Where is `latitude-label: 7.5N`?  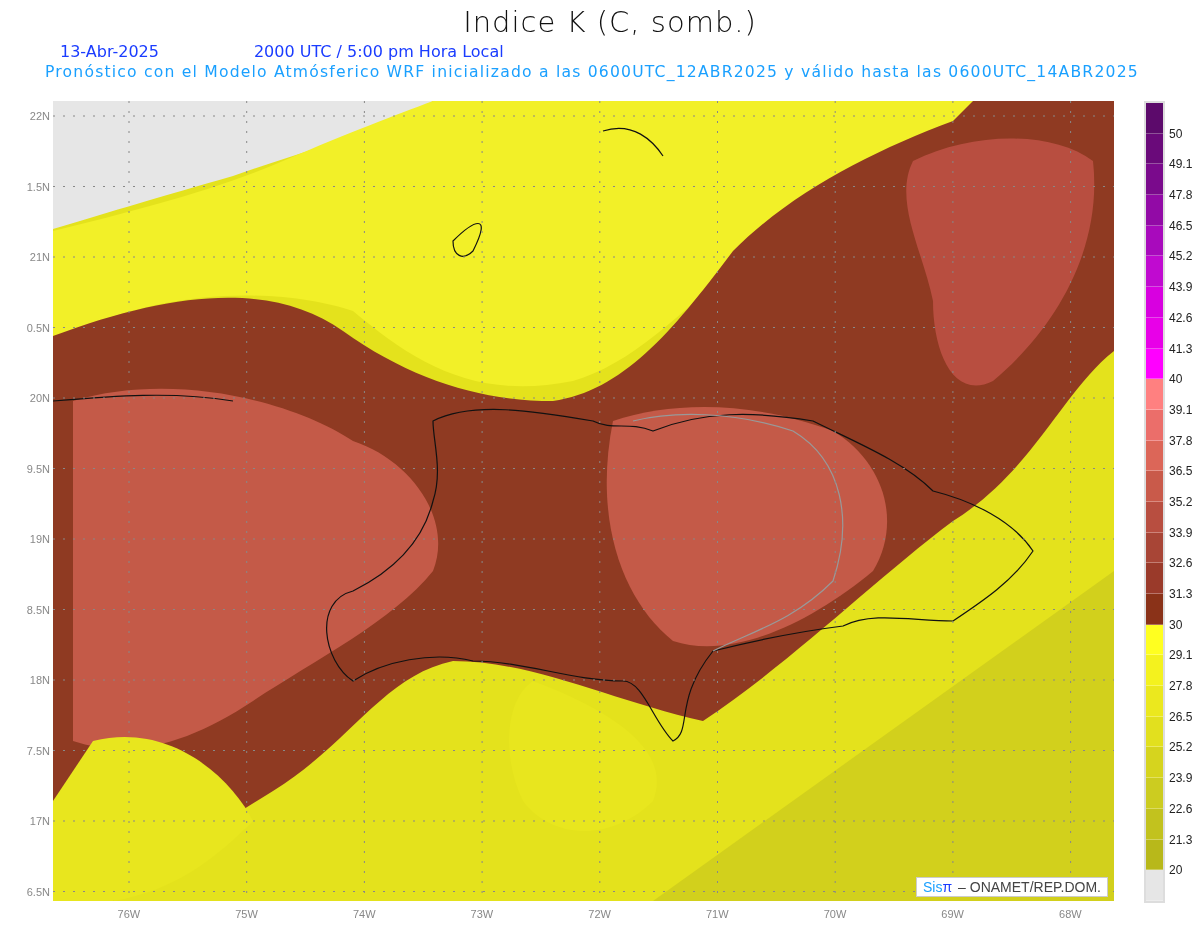 latitude-label: 7.5N is located at coordinates (38, 751).